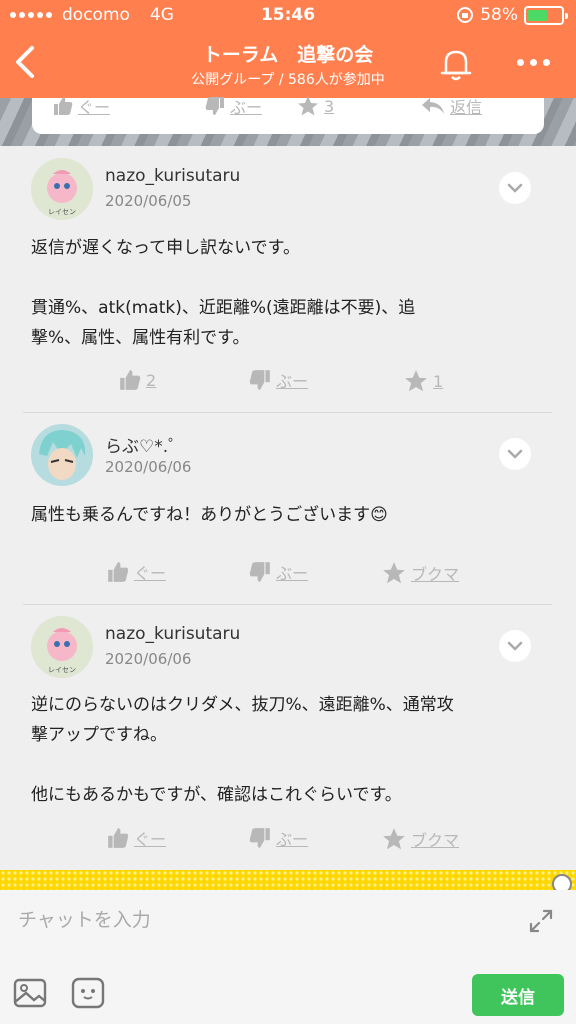 The image size is (576, 1024). Describe the element at coordinates (288, 957) in the screenshot. I see `composer: 送信` at that location.